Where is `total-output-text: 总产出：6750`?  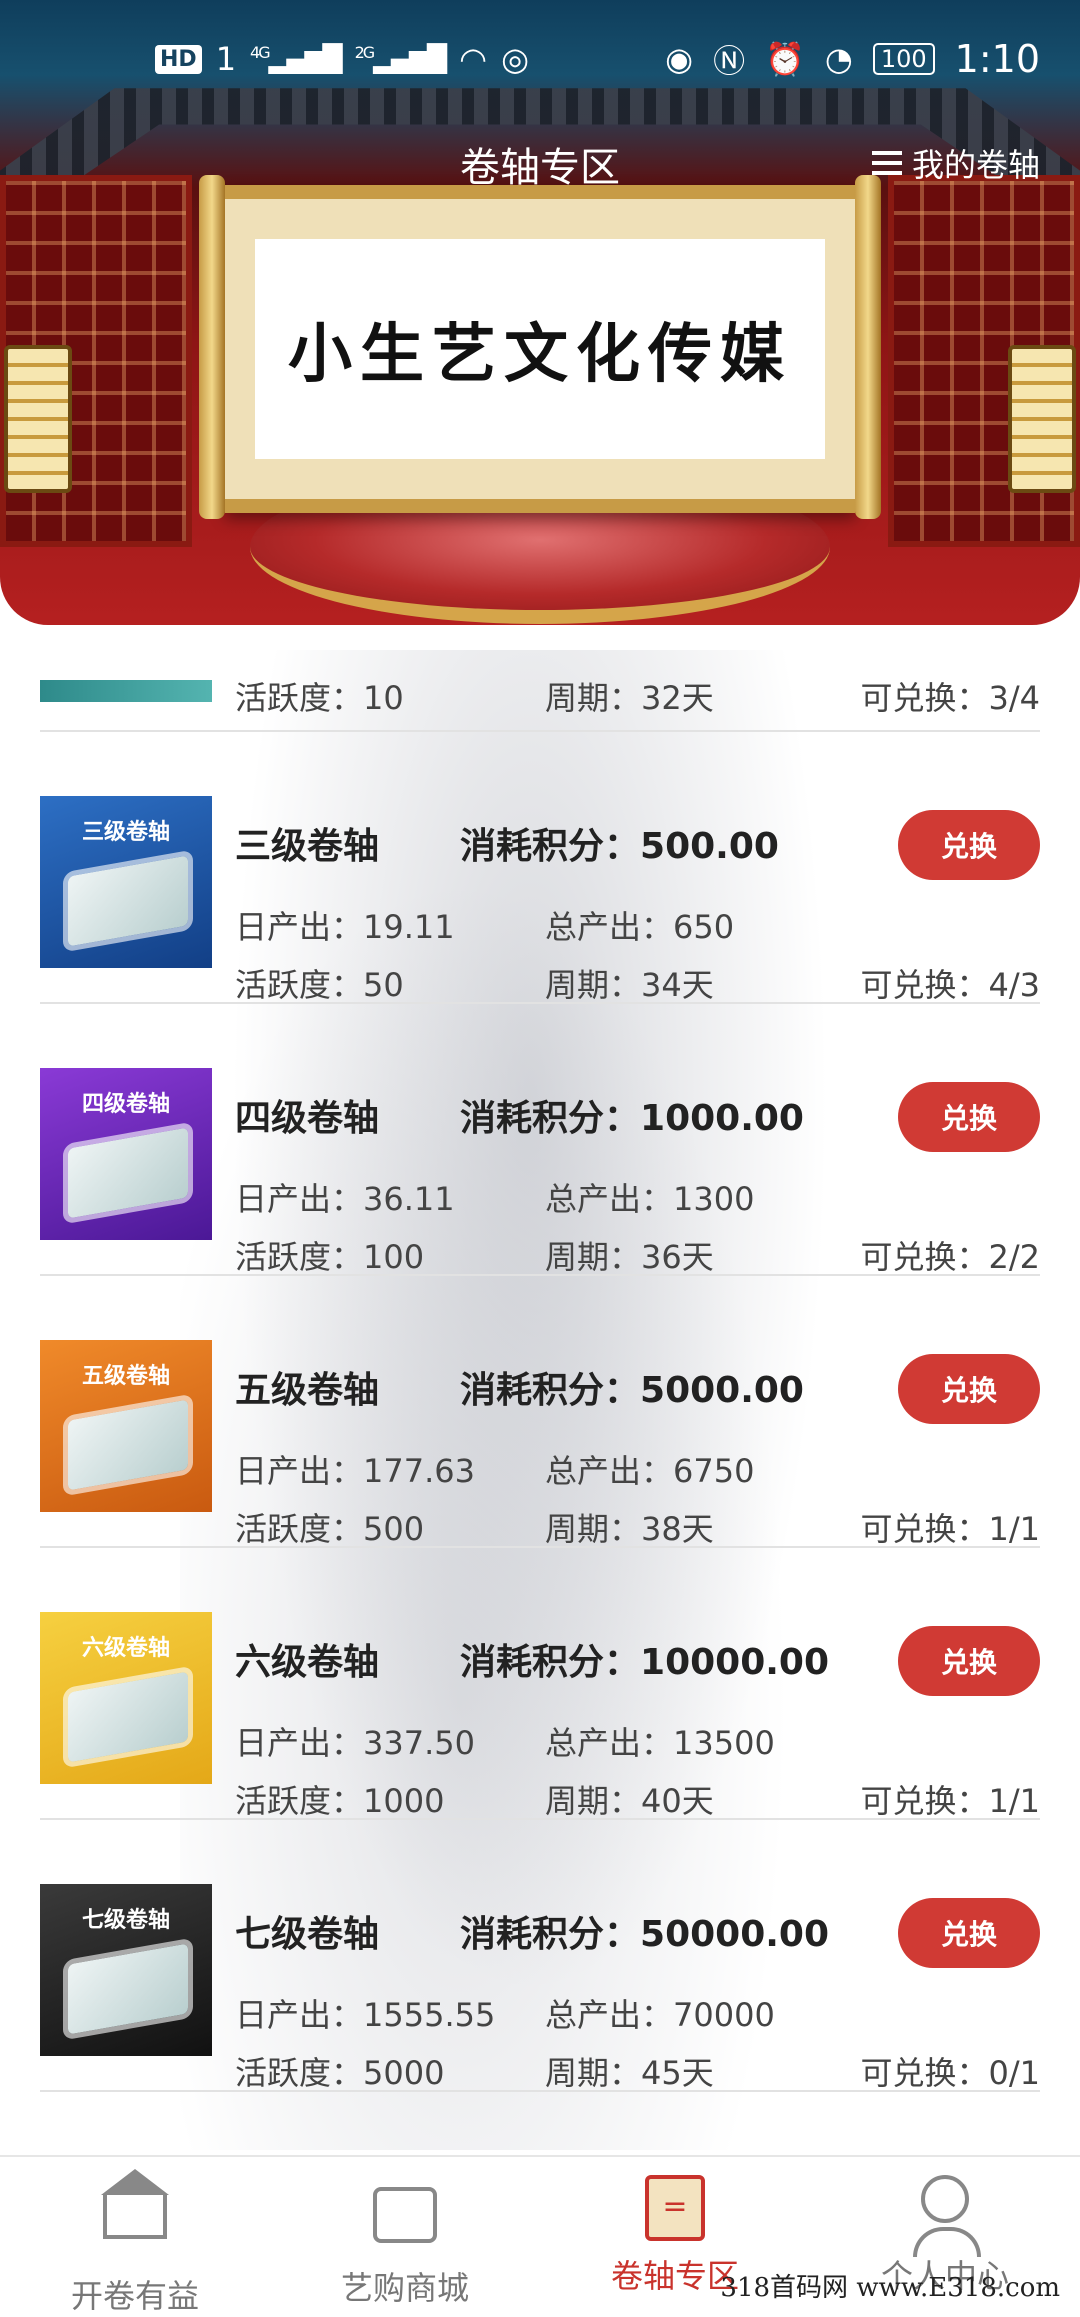
total-output-text: 总产出：6750 is located at coordinates (650, 1471).